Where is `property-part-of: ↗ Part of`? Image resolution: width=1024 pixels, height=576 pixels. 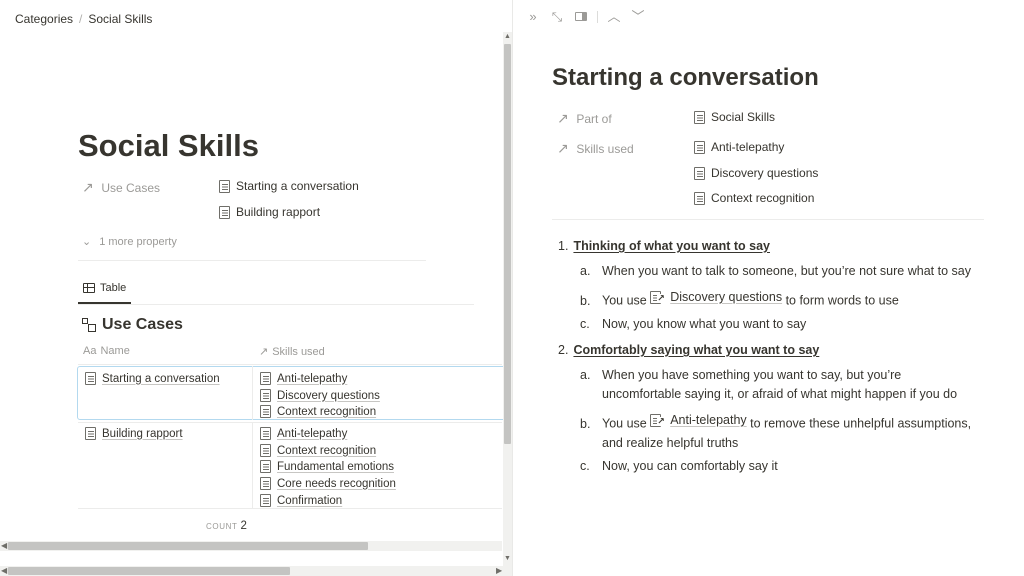
property-part-of: ↗ Part of is located at coordinates (584, 118).